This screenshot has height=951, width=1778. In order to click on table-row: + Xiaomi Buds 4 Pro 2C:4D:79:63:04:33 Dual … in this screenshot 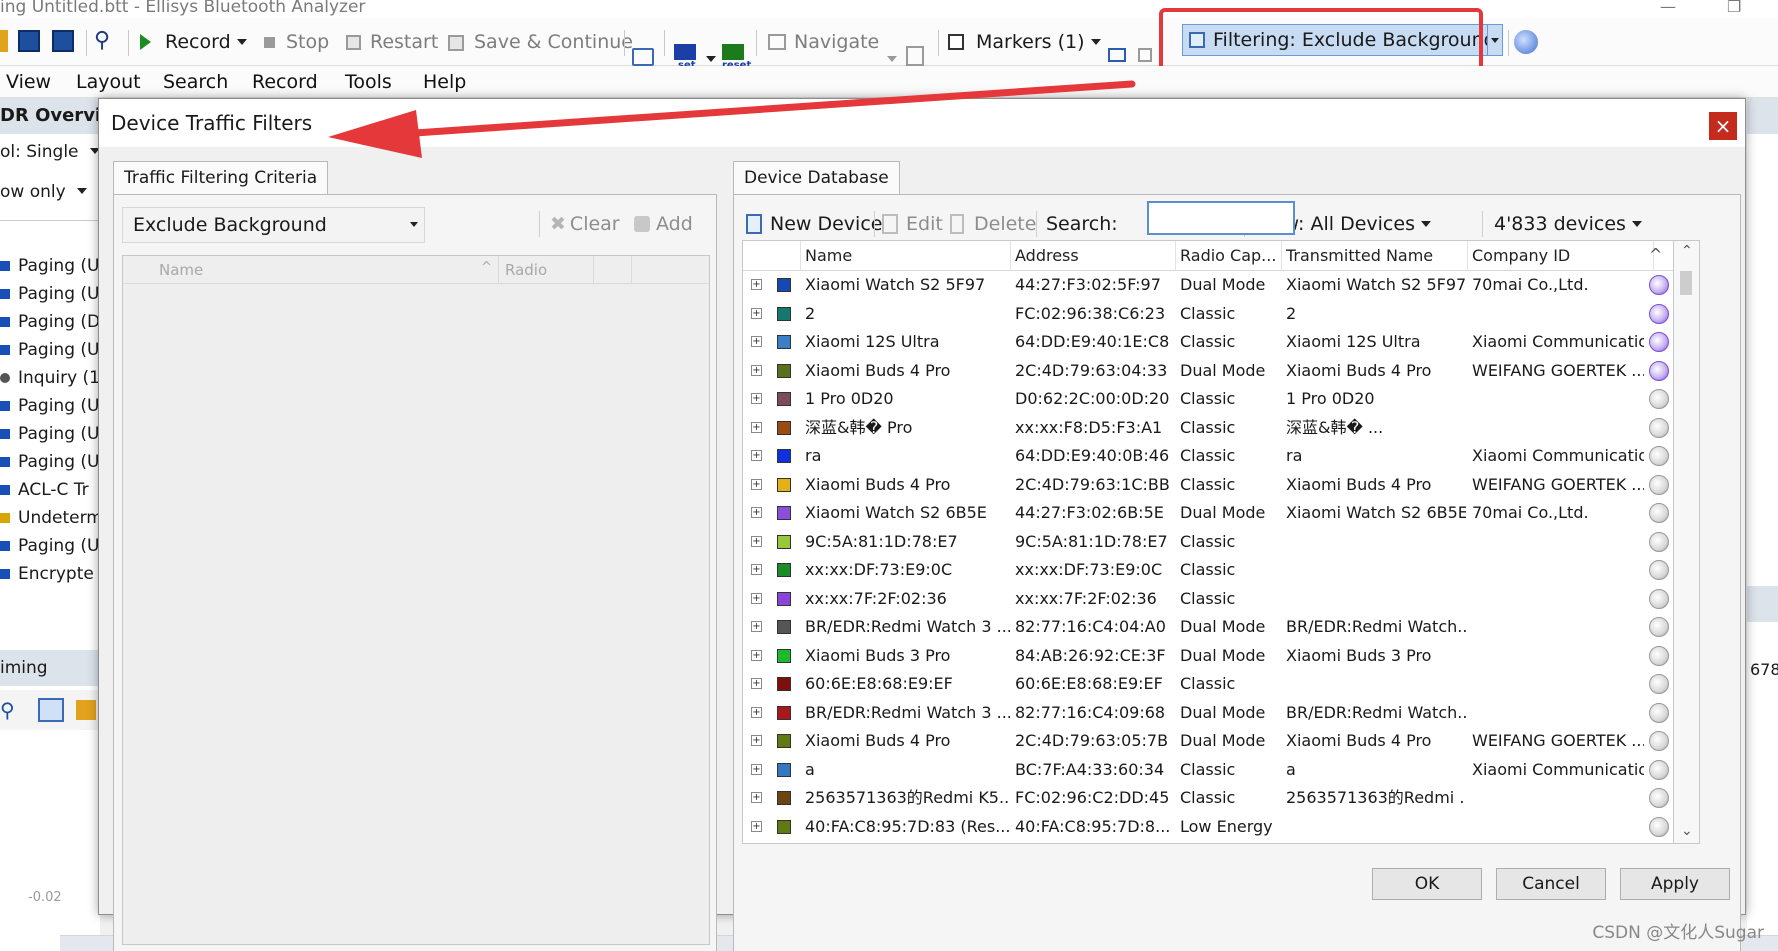, I will do `click(1206, 371)`.